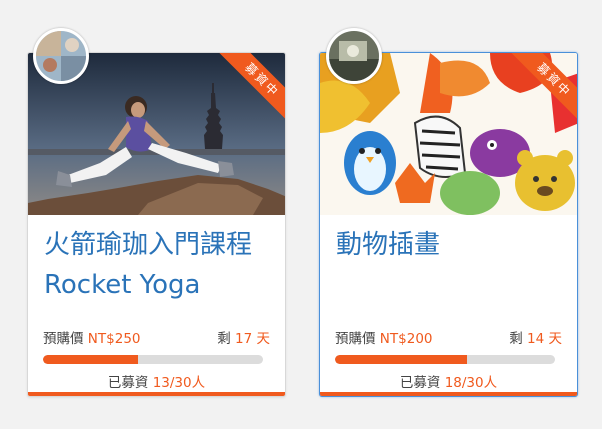 Image resolution: width=602 pixels, height=429 pixels. I want to click on campaign-meta: 預購價 NT$200 剩 14 天, so click(448, 337).